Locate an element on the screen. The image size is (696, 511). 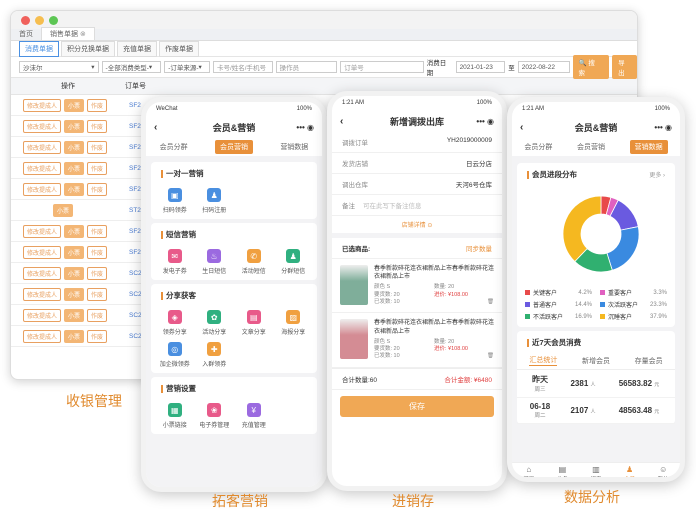
marketing-item: ✿ 活动分享 is located at coordinates (215, 323).